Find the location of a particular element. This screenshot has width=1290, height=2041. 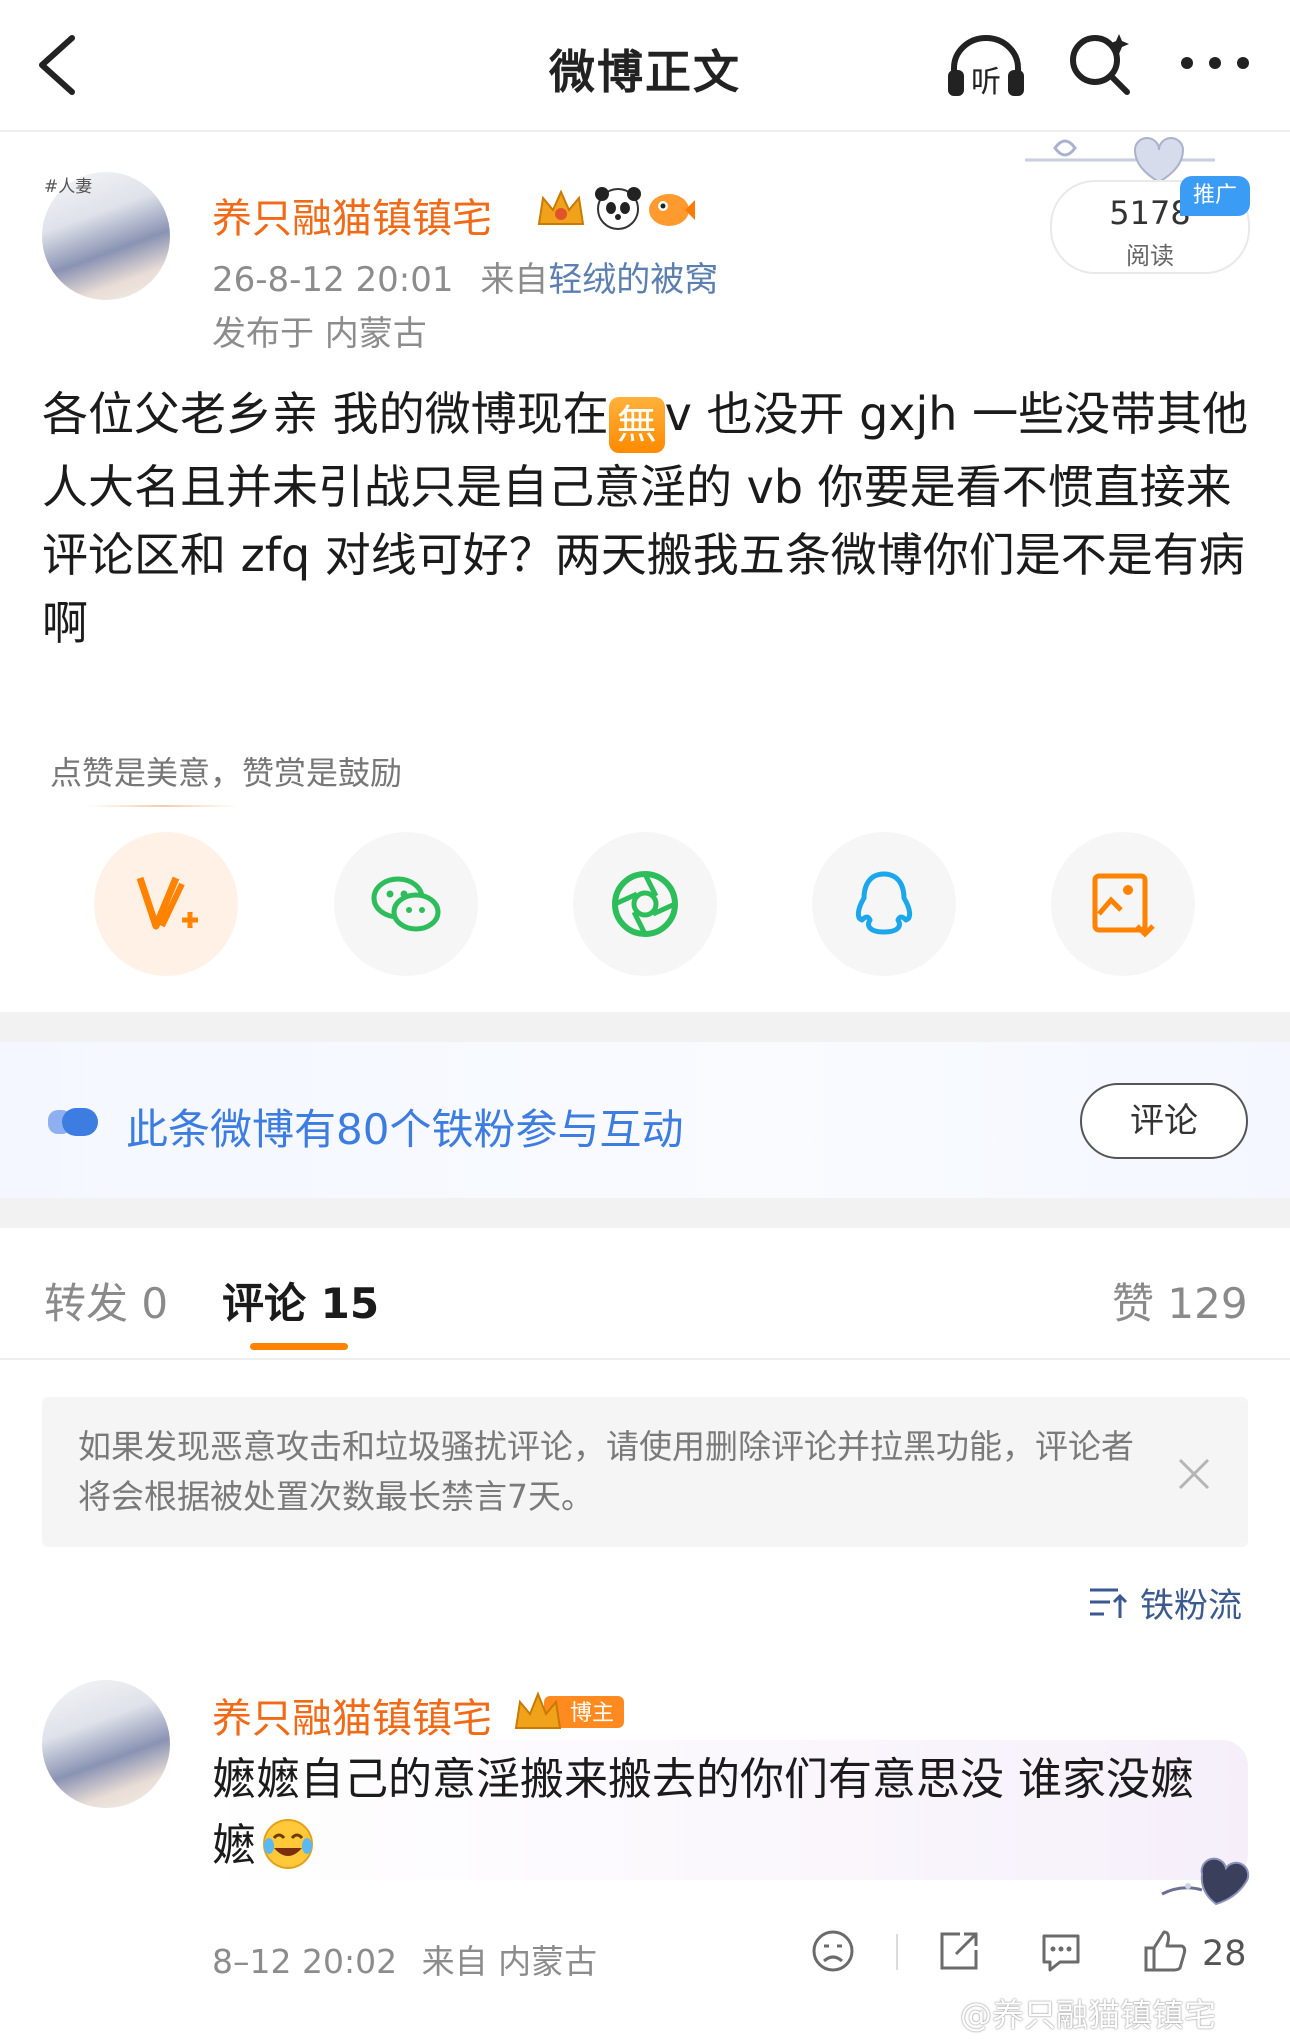

panda-icon is located at coordinates (618, 208).